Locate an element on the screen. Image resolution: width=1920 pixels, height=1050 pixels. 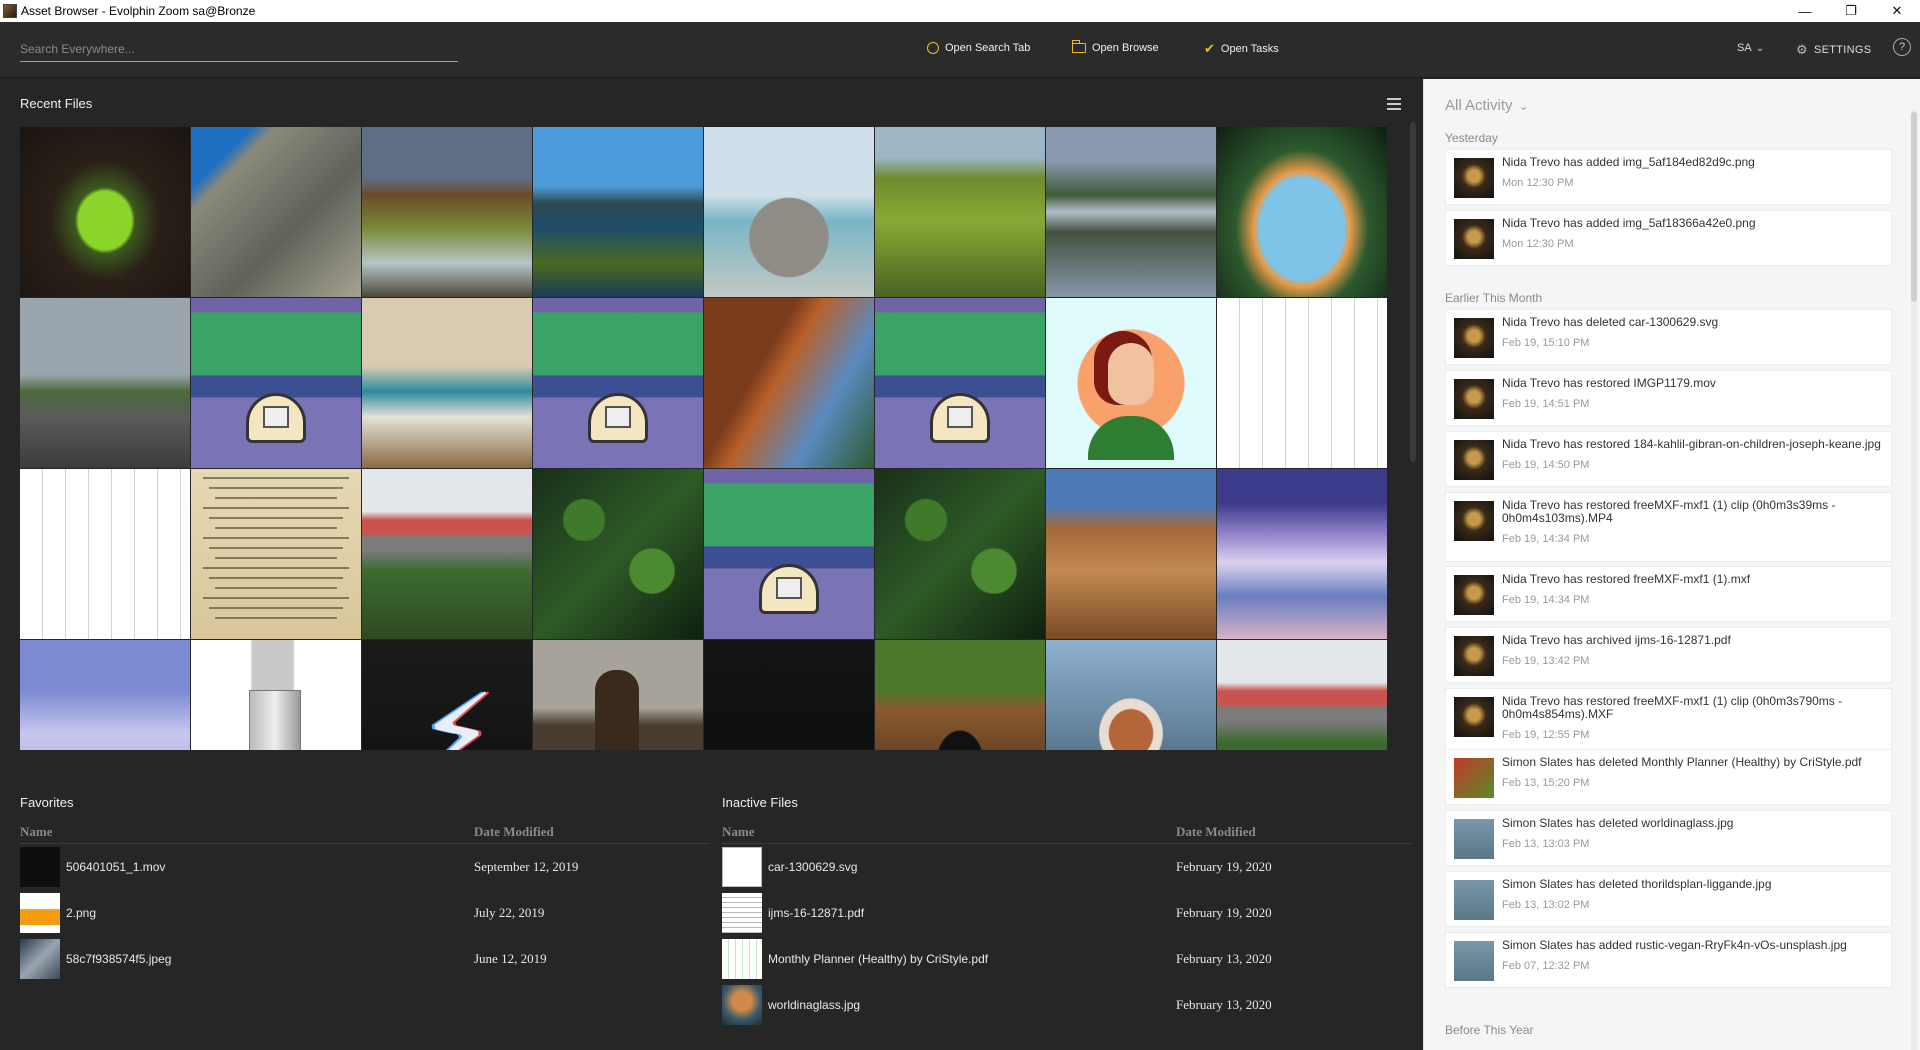
activity-time: Feb 19, 15:10 PM is located at coordinates (1546, 343).